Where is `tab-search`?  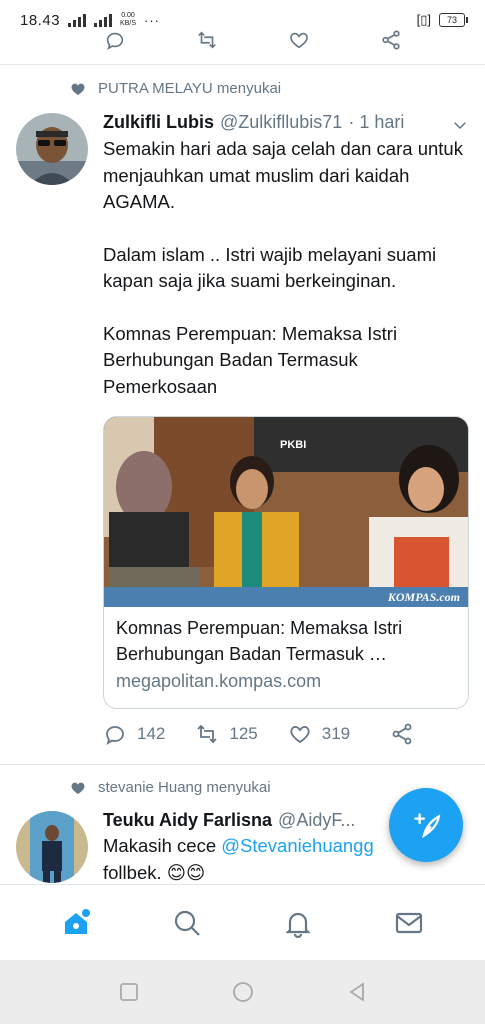
tab-search is located at coordinates (187, 923).